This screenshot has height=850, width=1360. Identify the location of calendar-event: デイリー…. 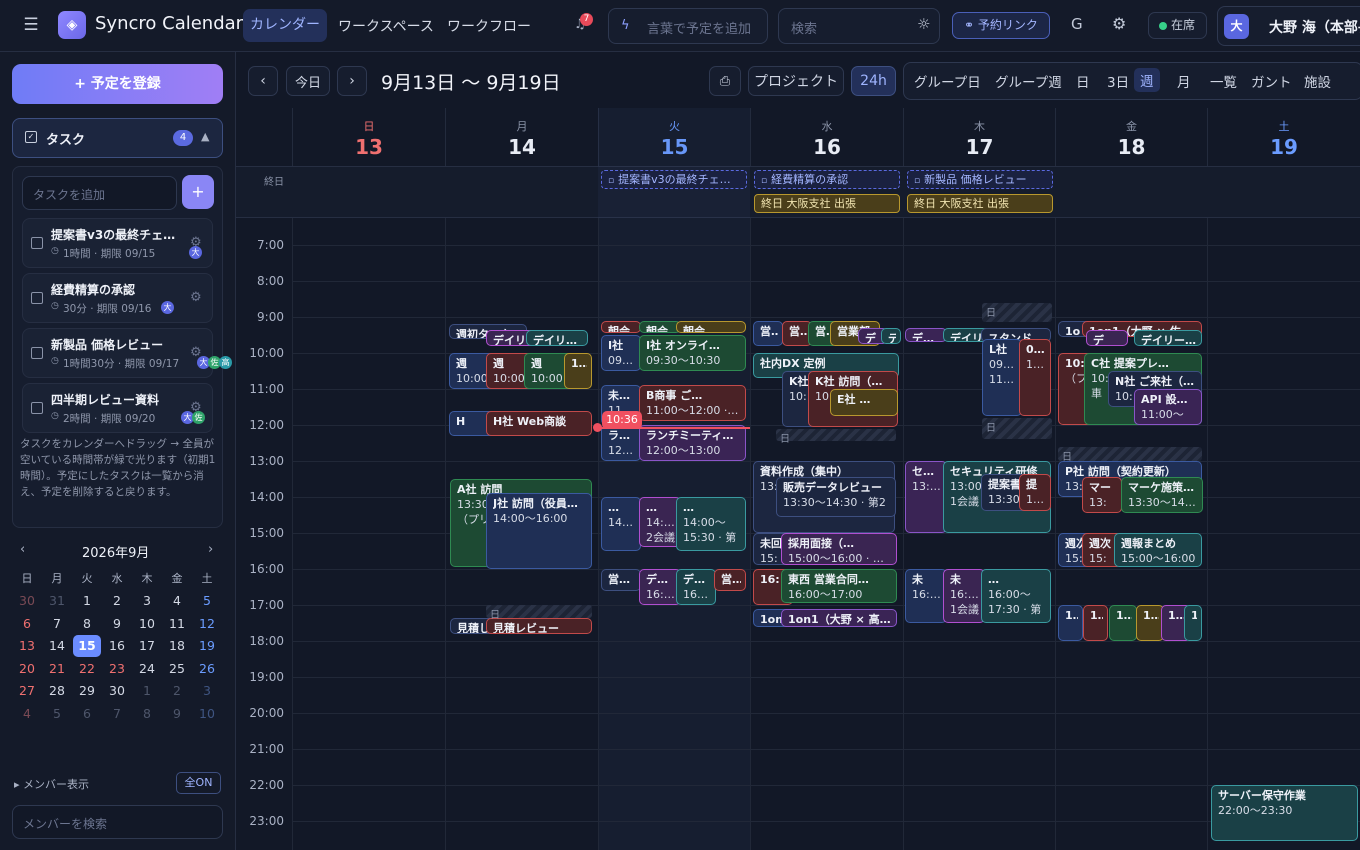
(557, 337).